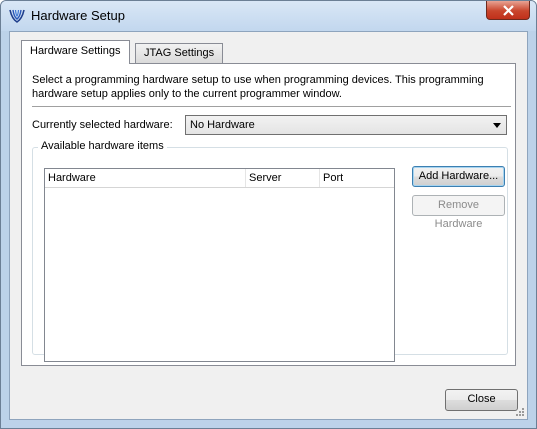  Describe the element at coordinates (75, 52) in the screenshot. I see `tab-hardware-settings: Hardware Settings` at that location.